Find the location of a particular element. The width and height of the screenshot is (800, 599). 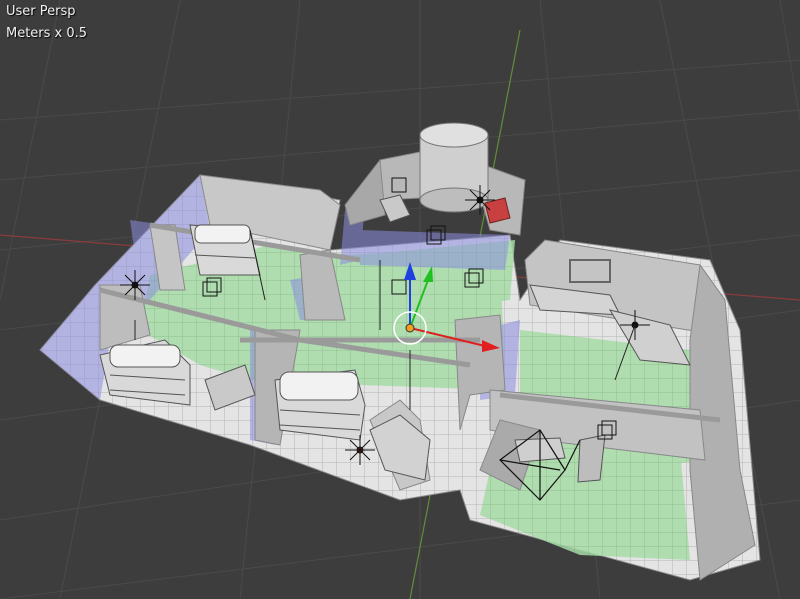

view-name-label: User Persp is located at coordinates (41, 11).